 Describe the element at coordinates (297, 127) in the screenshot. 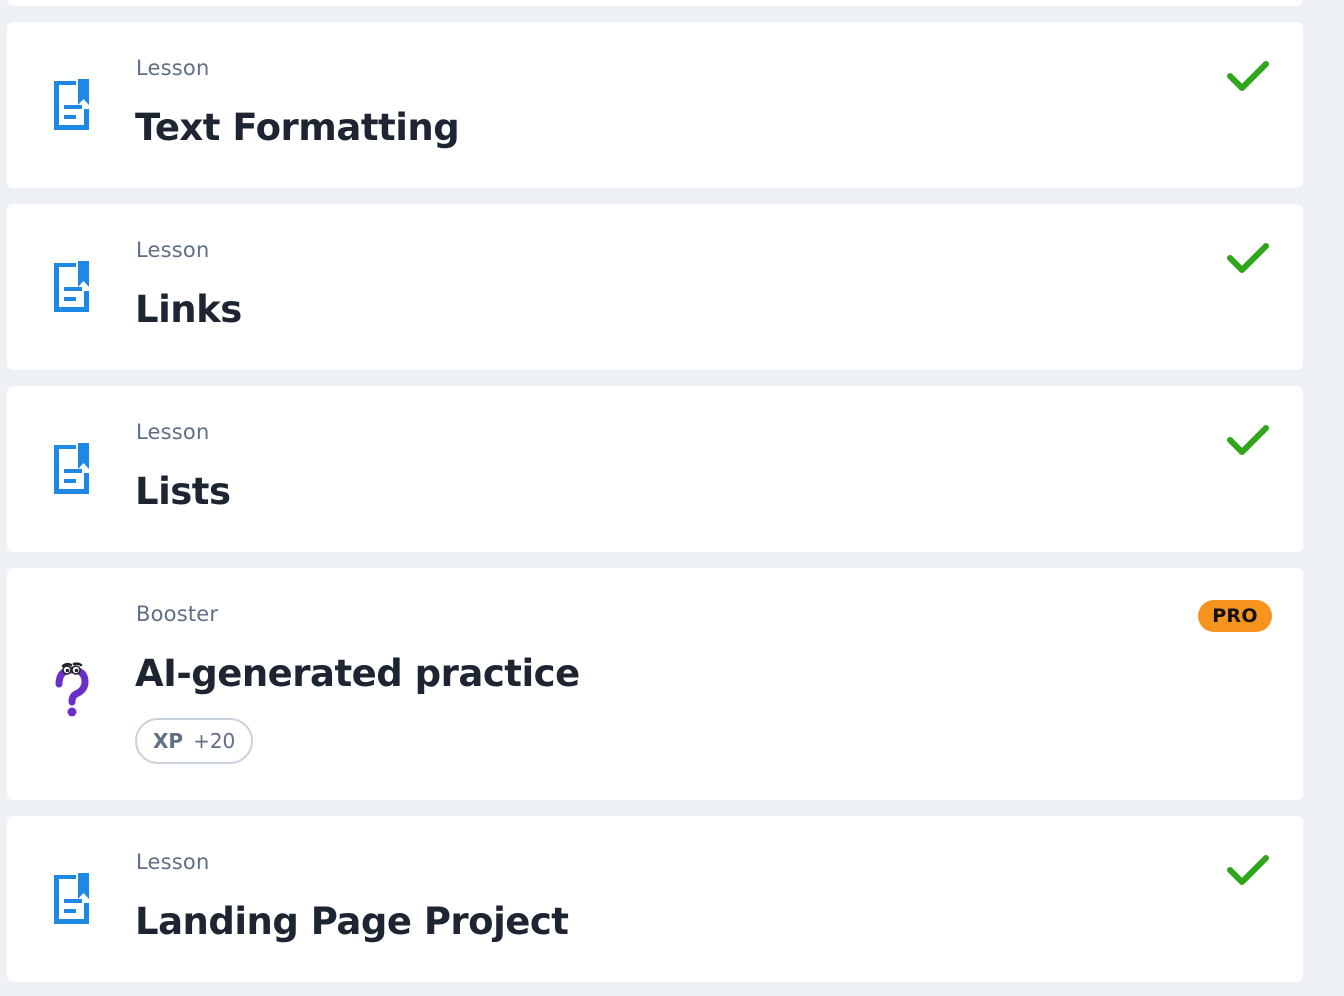

I see `item-title: Text Formatting` at that location.